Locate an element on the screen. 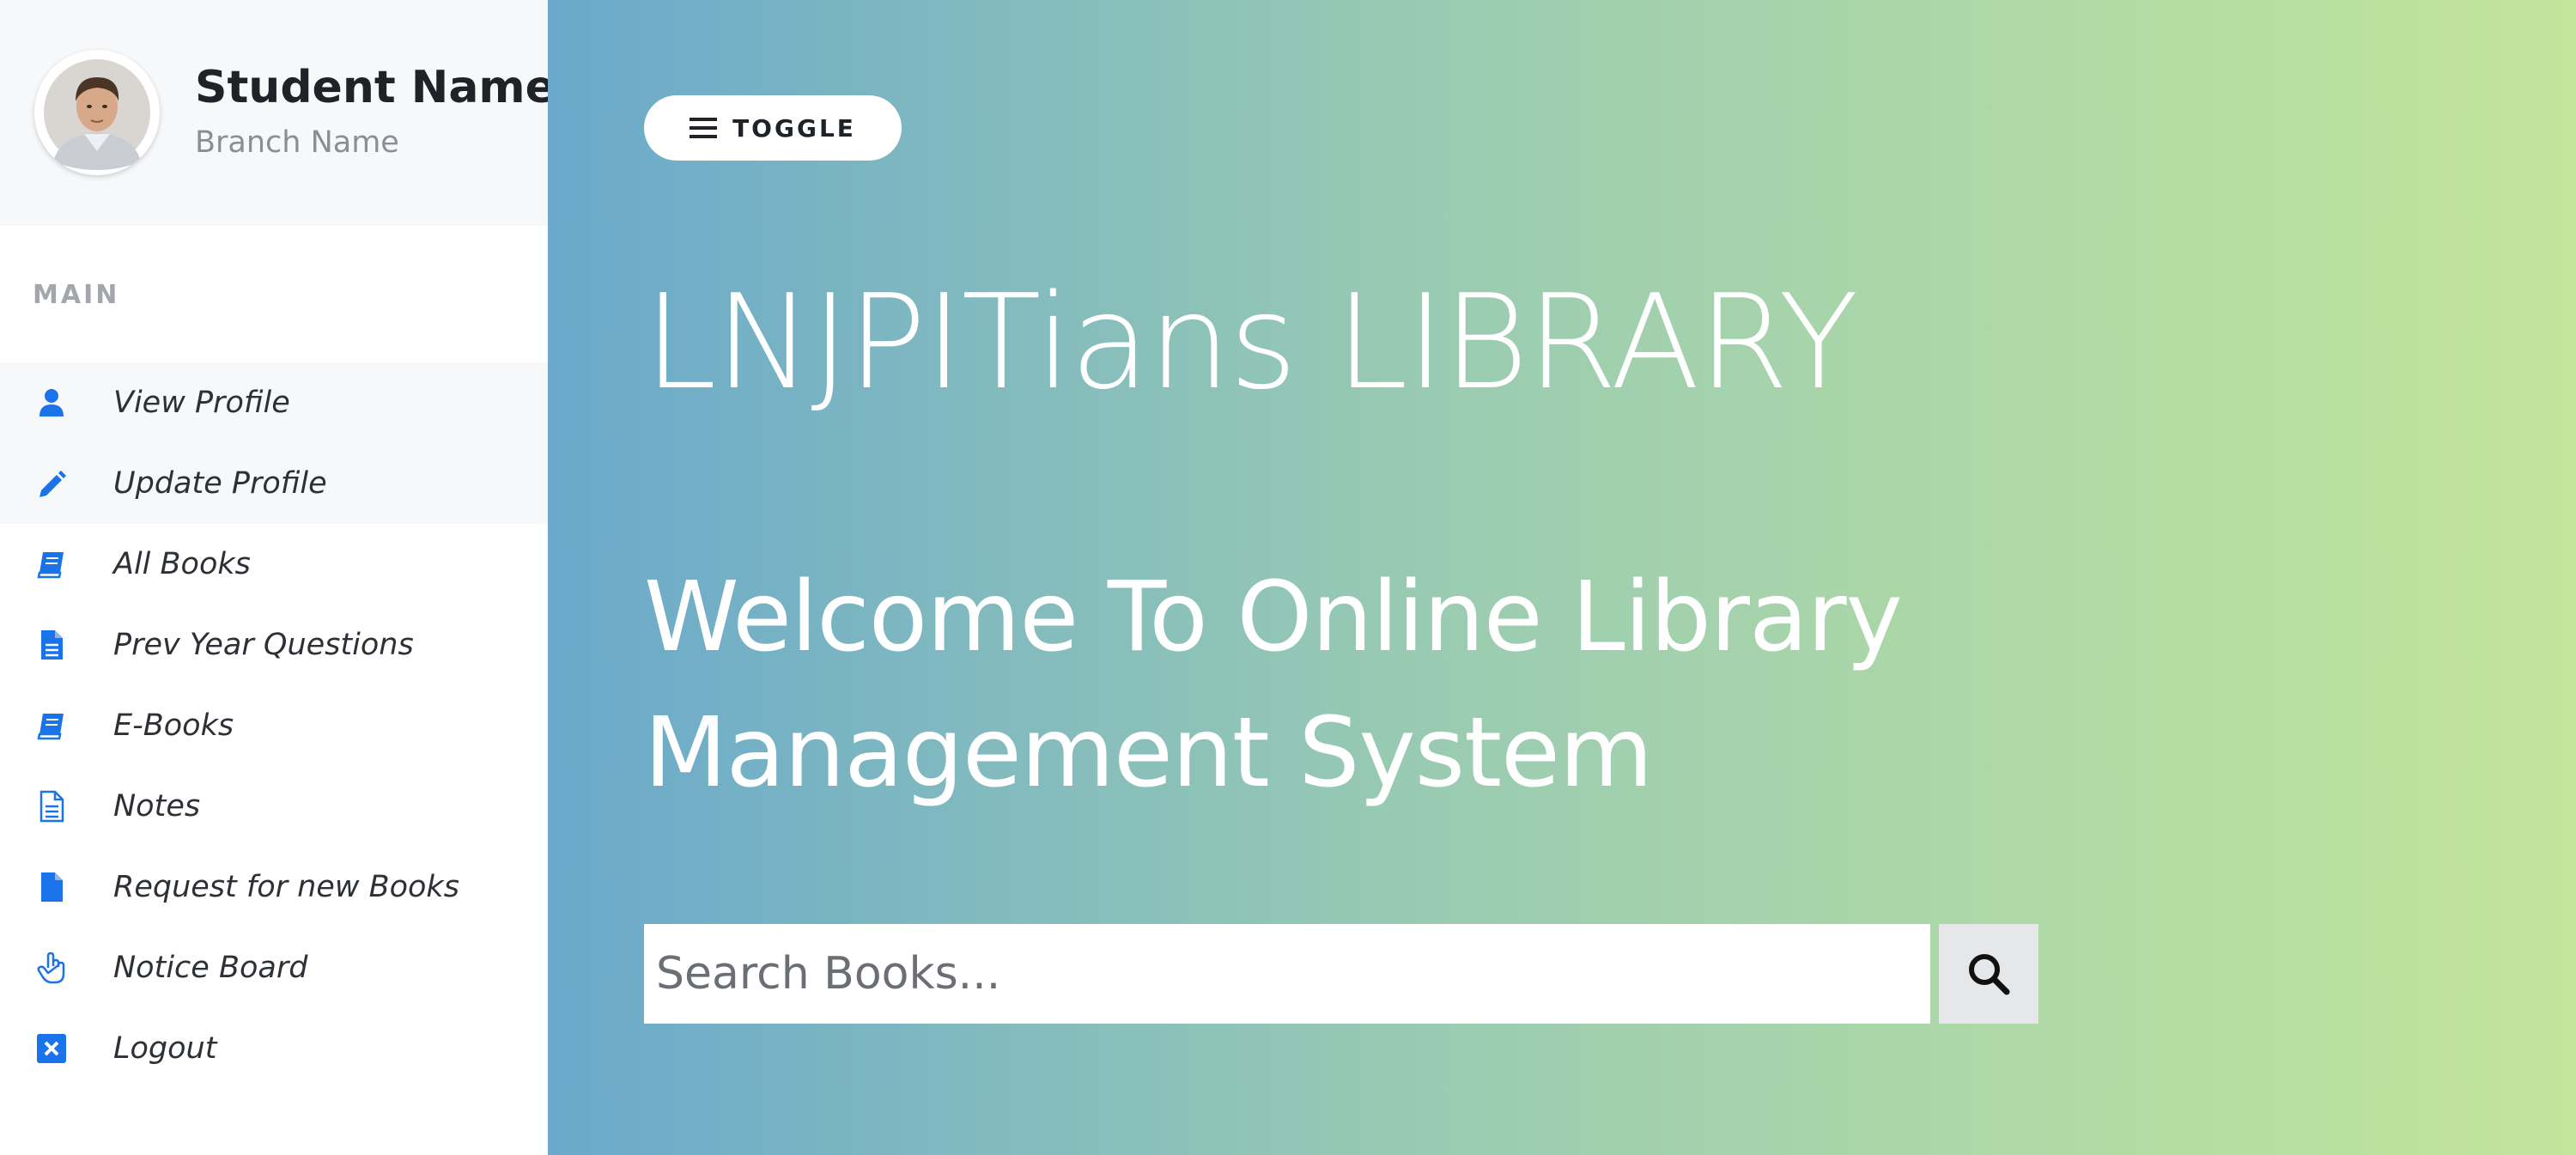  menu-bars-icon is located at coordinates (704, 128).